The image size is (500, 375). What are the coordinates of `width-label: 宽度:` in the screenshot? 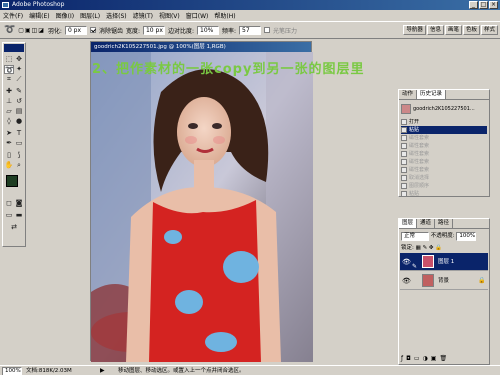 It's located at (132, 31).